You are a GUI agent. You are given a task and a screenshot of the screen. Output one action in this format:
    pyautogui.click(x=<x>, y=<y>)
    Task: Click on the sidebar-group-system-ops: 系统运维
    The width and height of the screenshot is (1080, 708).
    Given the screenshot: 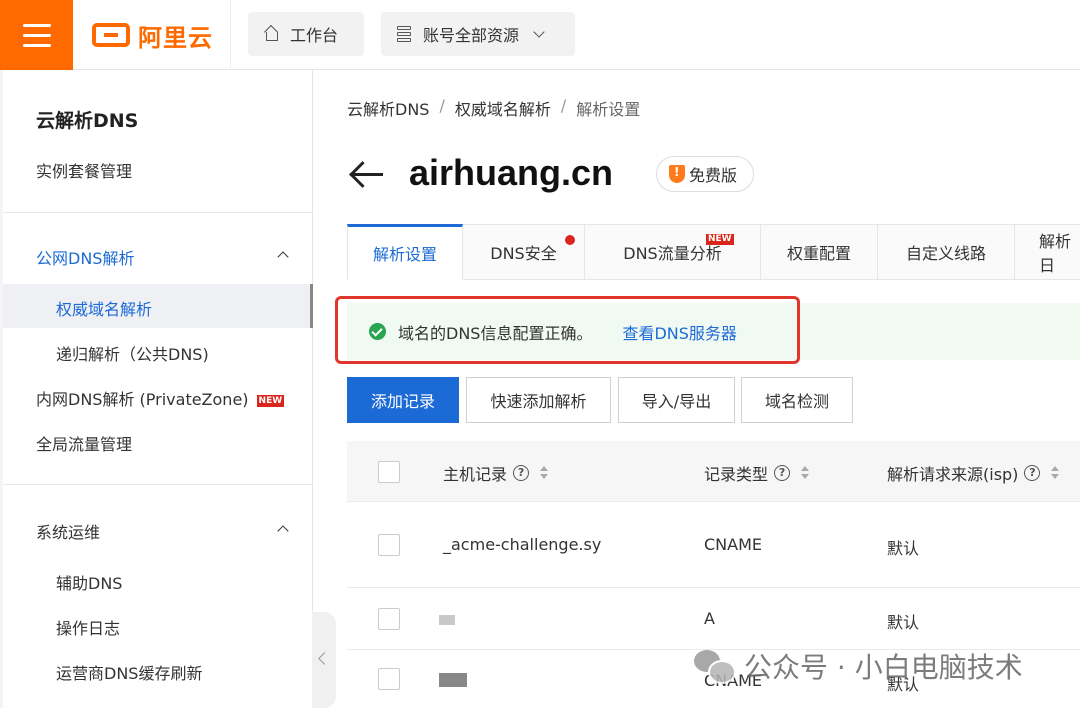 What is the action you would take?
    pyautogui.click(x=68, y=531)
    